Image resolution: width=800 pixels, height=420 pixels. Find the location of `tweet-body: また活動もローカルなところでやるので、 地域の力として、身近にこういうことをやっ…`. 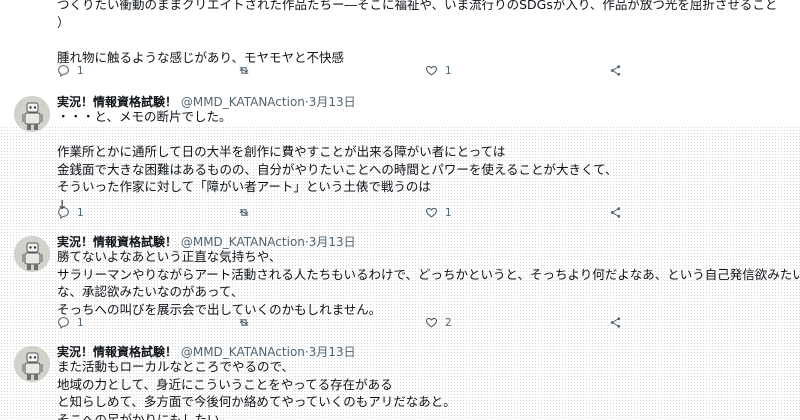

tweet-body: また活動もローカルなところでやるので、 地域の力として、身近にこういうことをやっ… is located at coordinates (256, 389).